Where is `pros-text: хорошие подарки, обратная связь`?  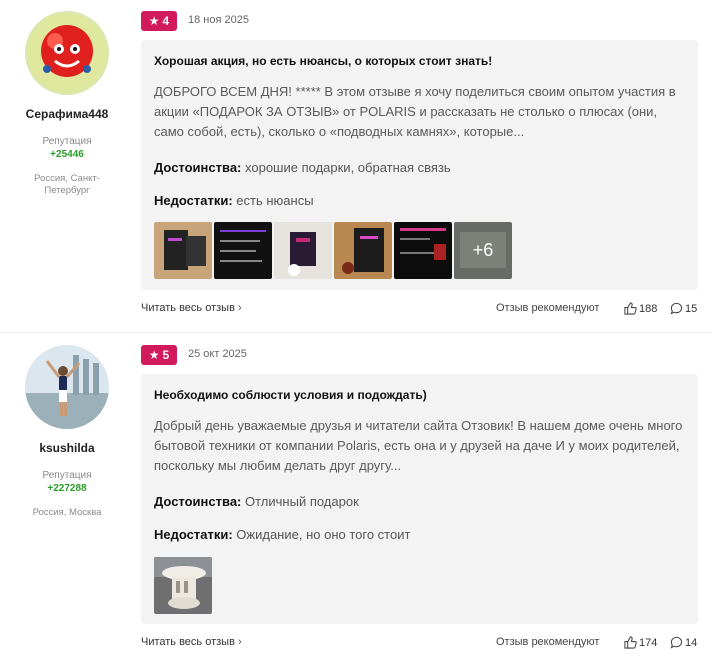
pros-text: хорошие подарки, обратная связь is located at coordinates (348, 167).